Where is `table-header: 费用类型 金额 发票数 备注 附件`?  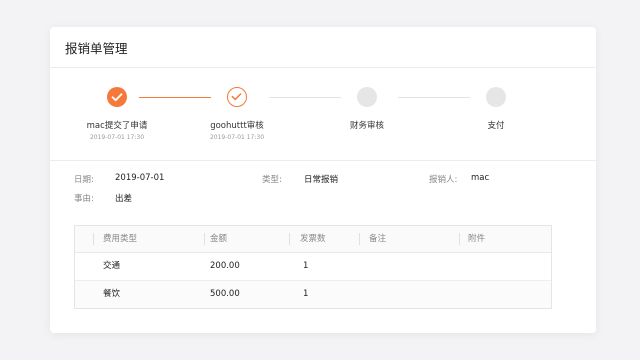 table-header: 费用类型 金额 发票数 备注 附件 is located at coordinates (313, 239).